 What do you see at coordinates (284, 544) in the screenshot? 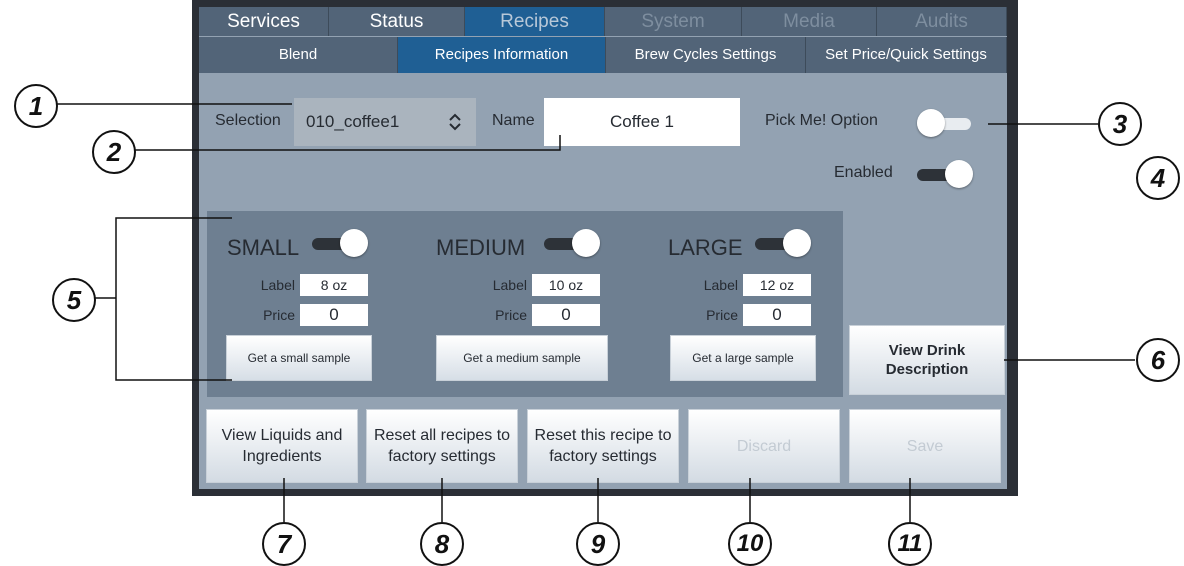
I see `callout-7: 7` at bounding box center [284, 544].